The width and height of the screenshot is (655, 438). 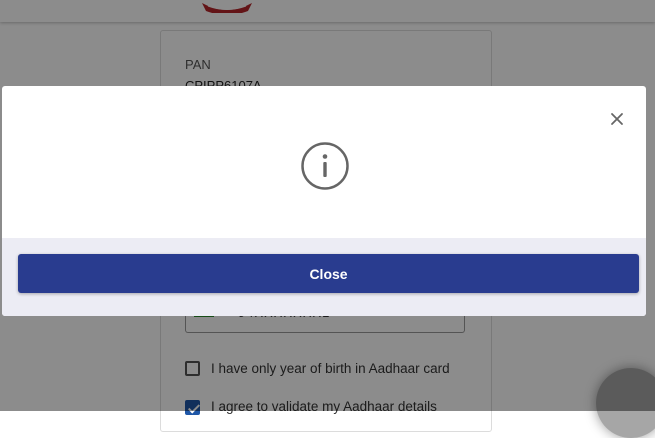 I want to click on info-icon, so click(x=325, y=166).